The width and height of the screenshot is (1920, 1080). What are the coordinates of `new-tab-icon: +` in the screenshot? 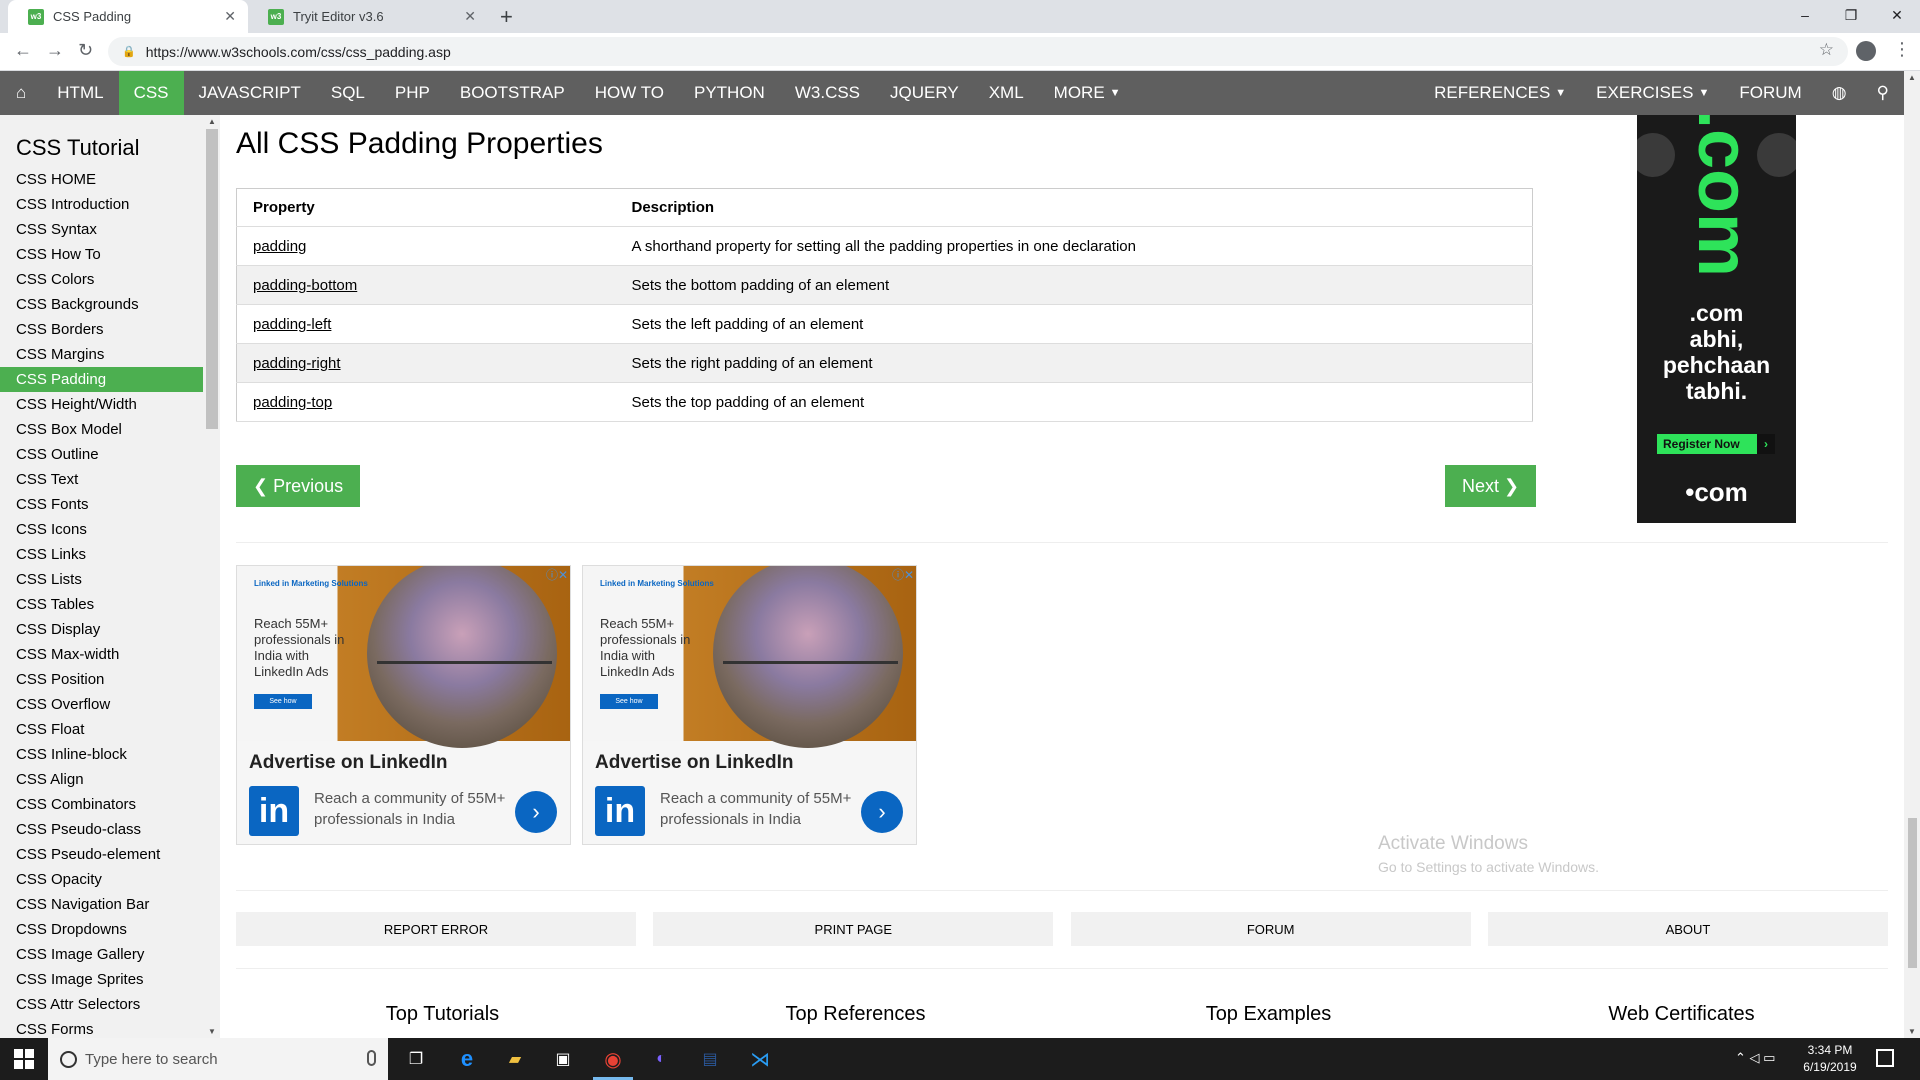 It's located at (506, 17).